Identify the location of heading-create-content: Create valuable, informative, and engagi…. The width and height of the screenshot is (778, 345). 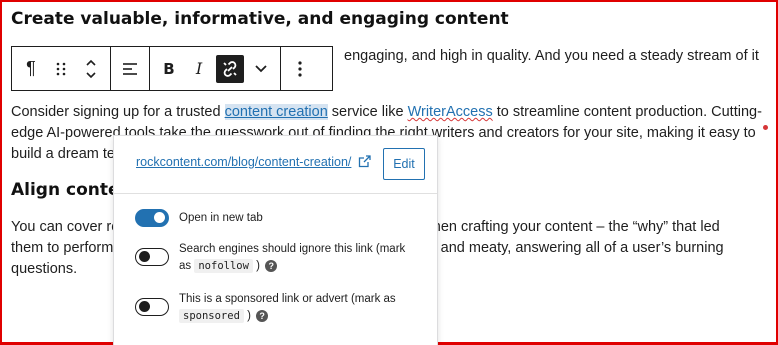
(260, 19).